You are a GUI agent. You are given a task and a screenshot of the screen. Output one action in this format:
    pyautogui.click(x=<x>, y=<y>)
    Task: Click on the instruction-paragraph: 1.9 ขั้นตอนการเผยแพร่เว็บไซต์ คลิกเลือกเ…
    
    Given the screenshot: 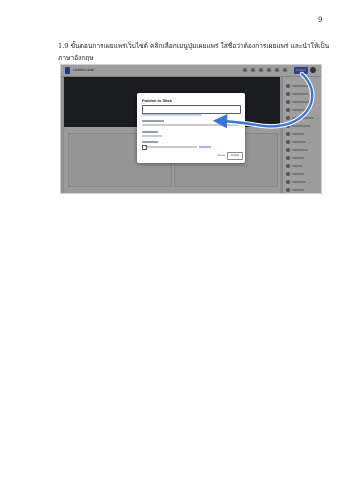 What is the action you would take?
    pyautogui.click(x=194, y=52)
    